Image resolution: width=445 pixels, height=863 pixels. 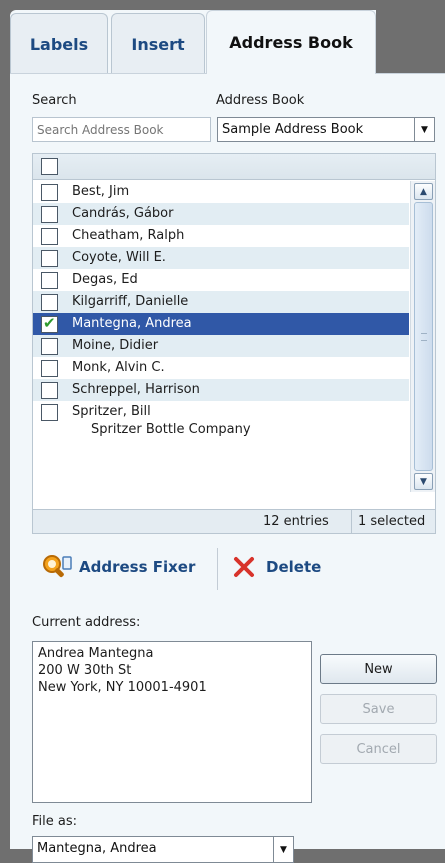 What do you see at coordinates (86, 622) in the screenshot?
I see `current-address-label: Current address:` at bounding box center [86, 622].